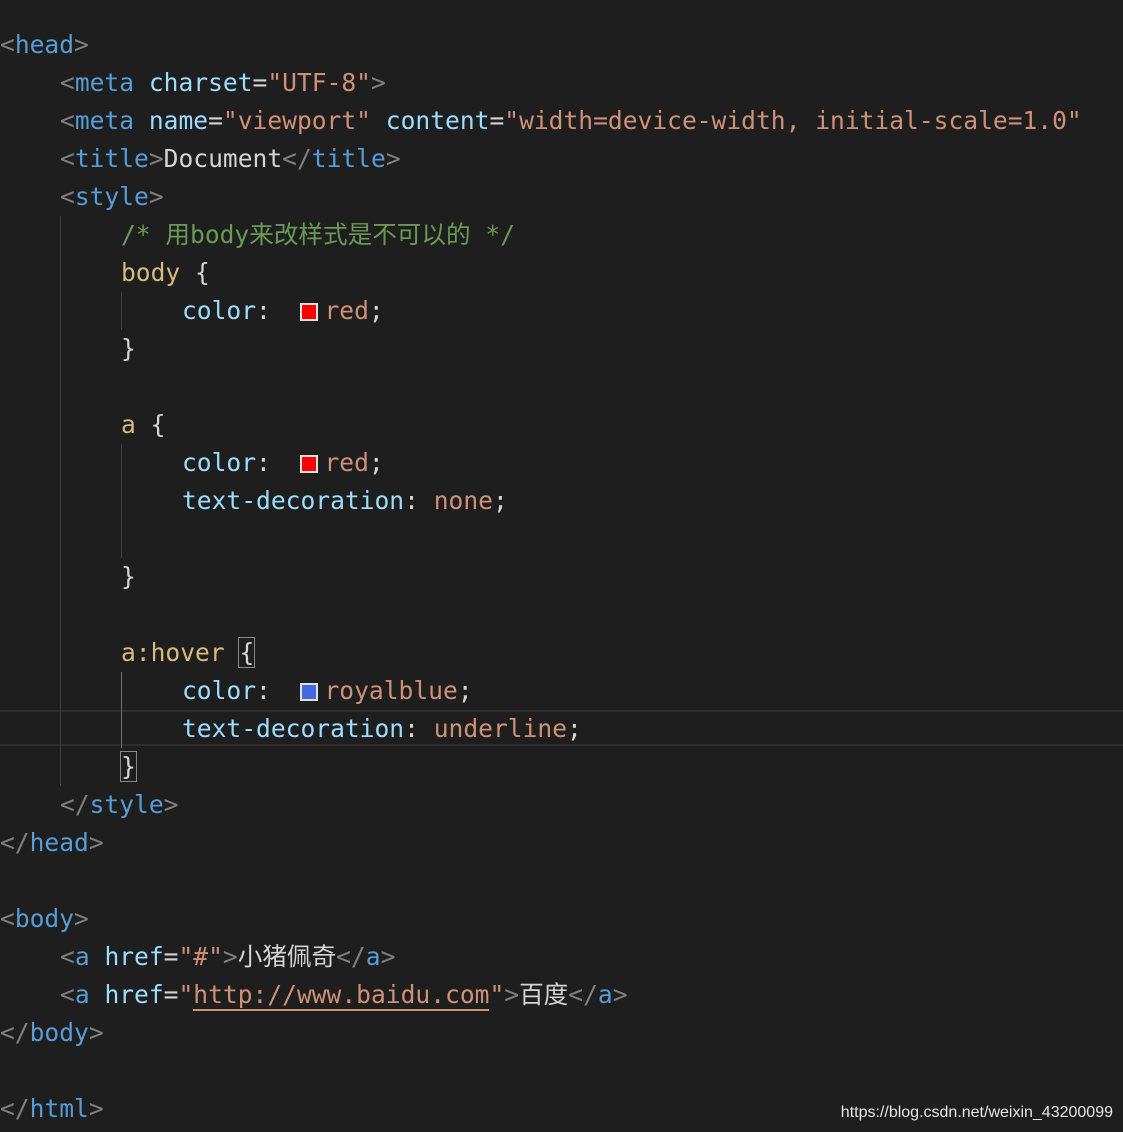 This screenshot has height=1132, width=1123. What do you see at coordinates (793, 120) in the screenshot?
I see `attr-value: "width=device-width, initial-scale=1.0"` at bounding box center [793, 120].